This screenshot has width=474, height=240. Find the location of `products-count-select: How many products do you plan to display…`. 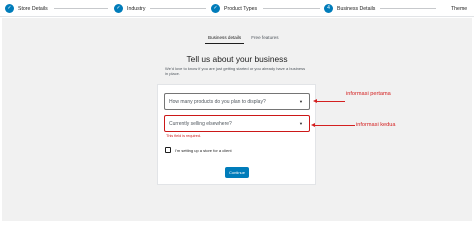

products-count-select: How many products do you plan to display… is located at coordinates (237, 101).